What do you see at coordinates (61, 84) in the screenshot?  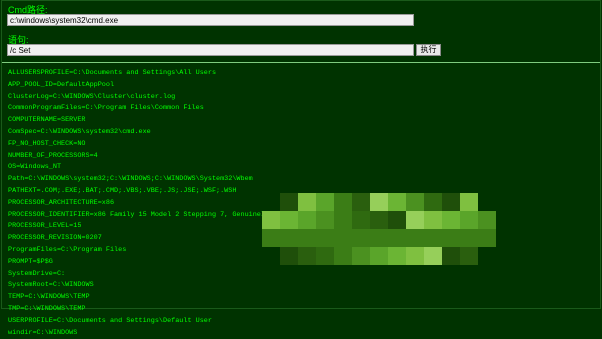 I see `output-line: APP_POOL_ID=DefaultAppPool` at bounding box center [61, 84].